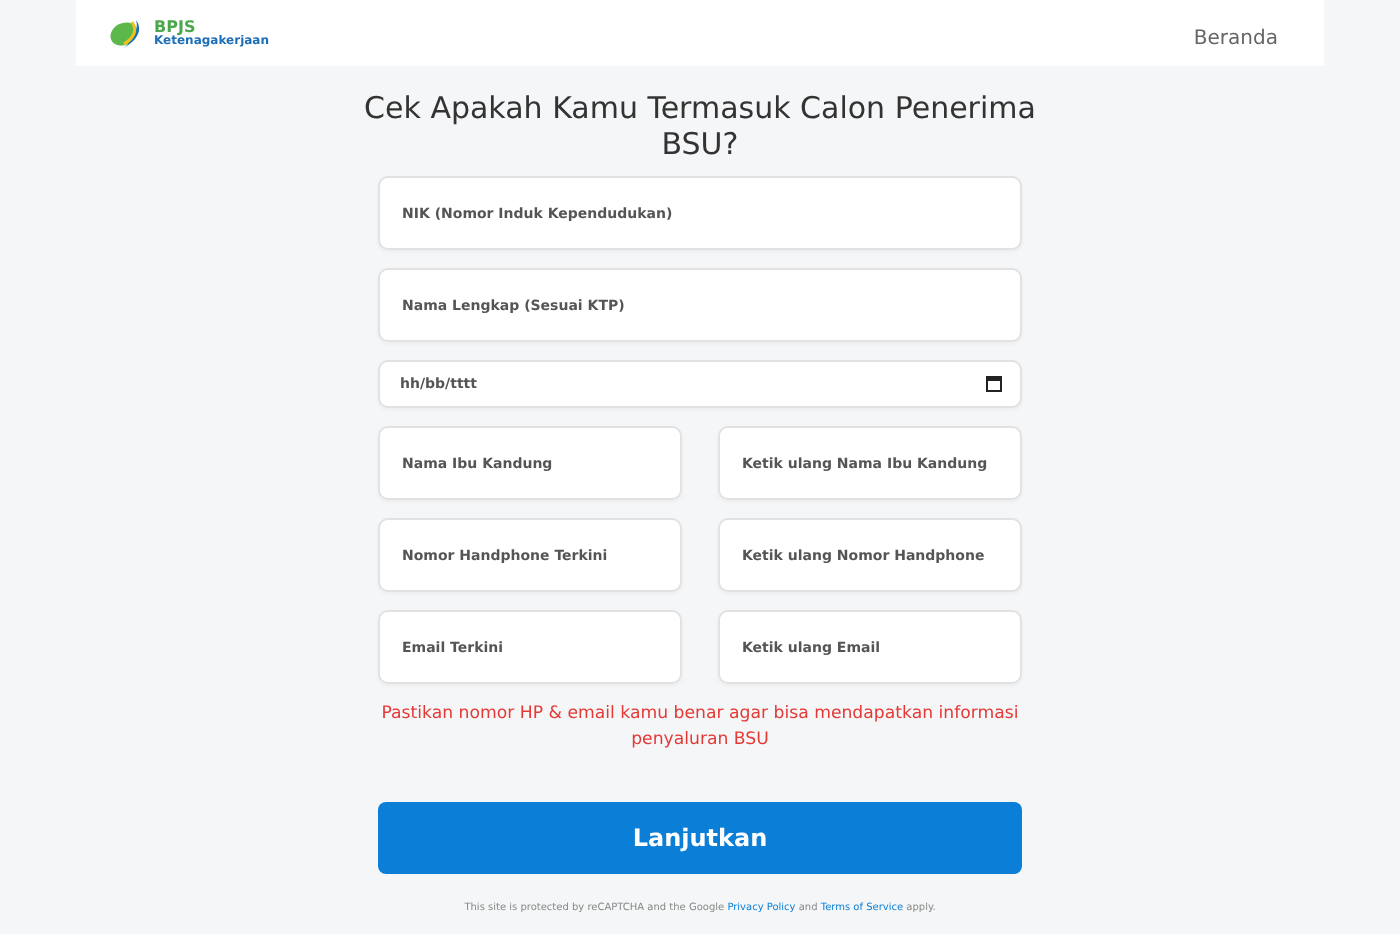 The width and height of the screenshot is (1400, 934). What do you see at coordinates (700, 838) in the screenshot?
I see `continue-button: Lanjutkan` at bounding box center [700, 838].